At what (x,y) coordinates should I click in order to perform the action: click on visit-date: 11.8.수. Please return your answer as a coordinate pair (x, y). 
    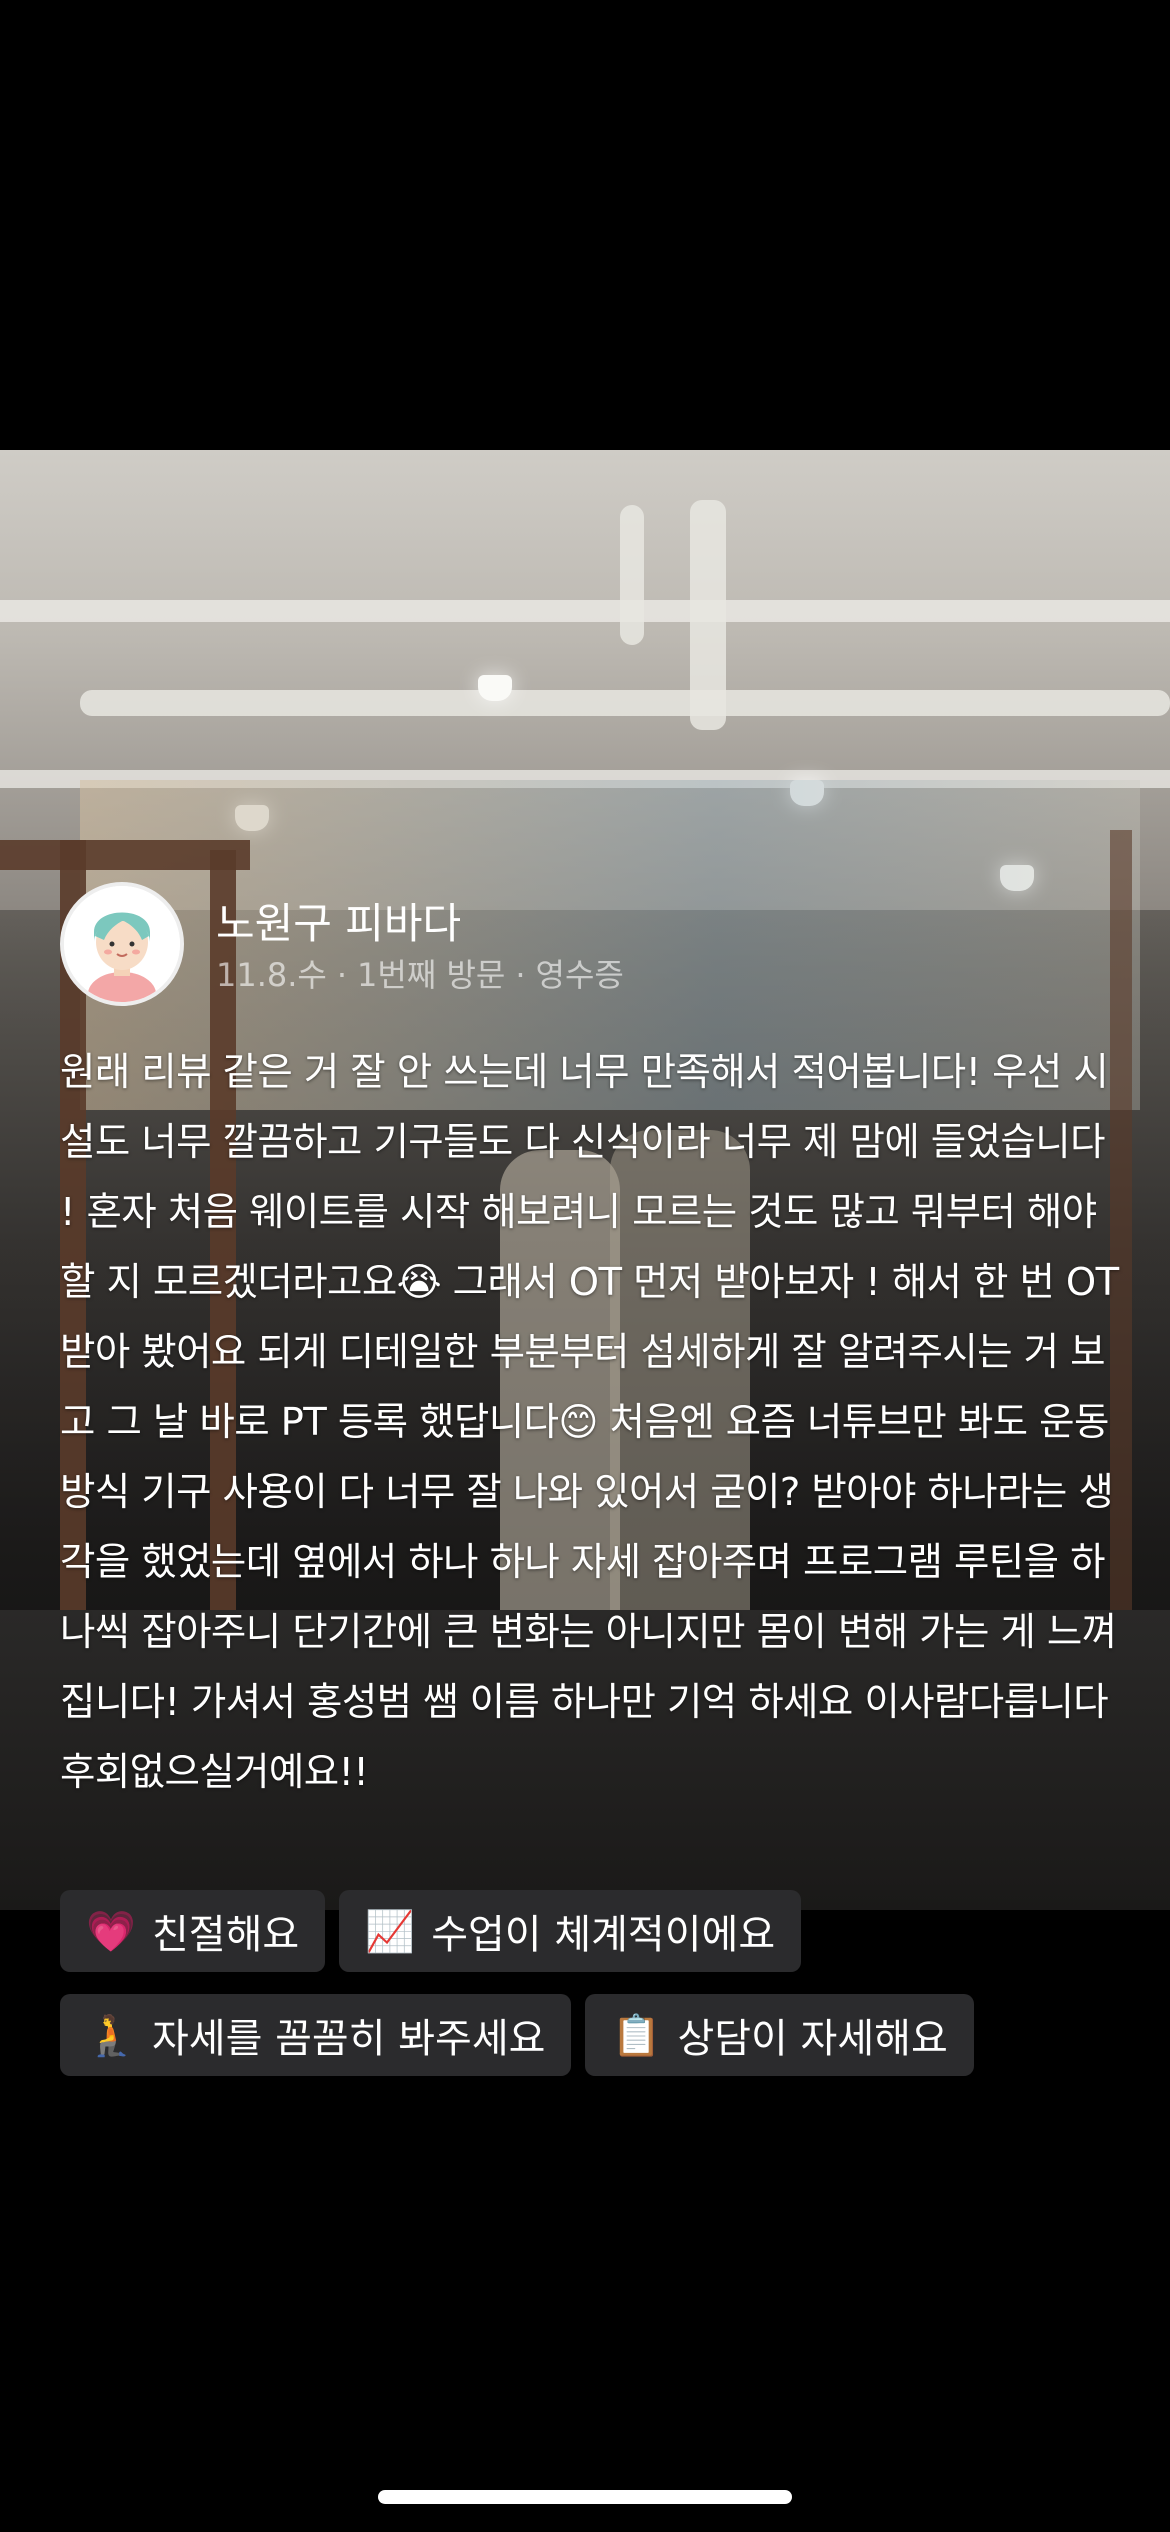
    Looking at the image, I should click on (271, 975).